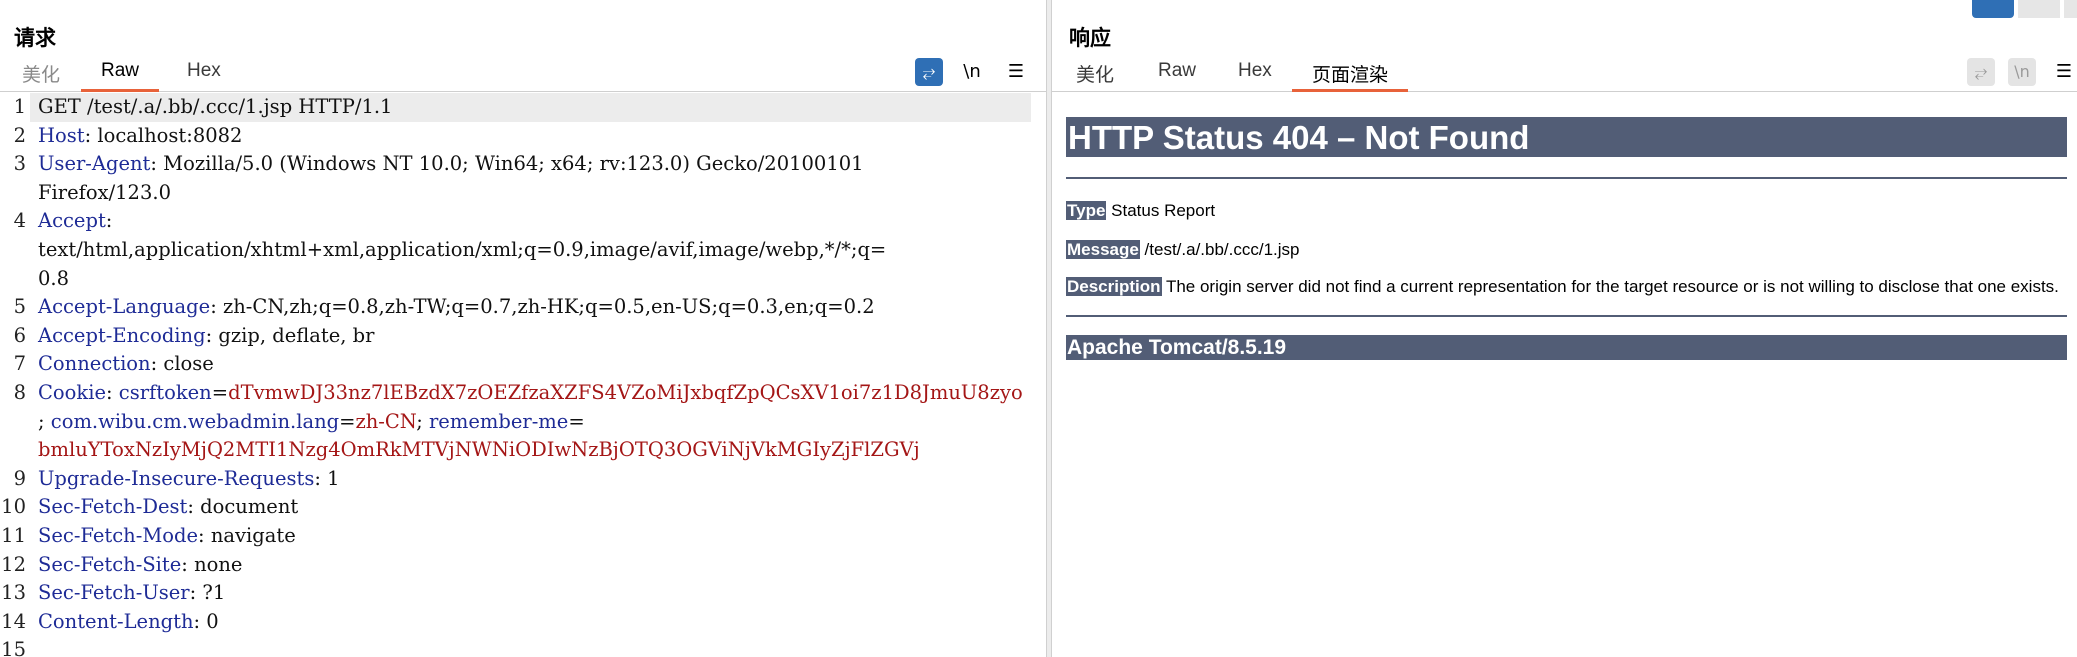  I want to click on line-number: 9, so click(19, 478).